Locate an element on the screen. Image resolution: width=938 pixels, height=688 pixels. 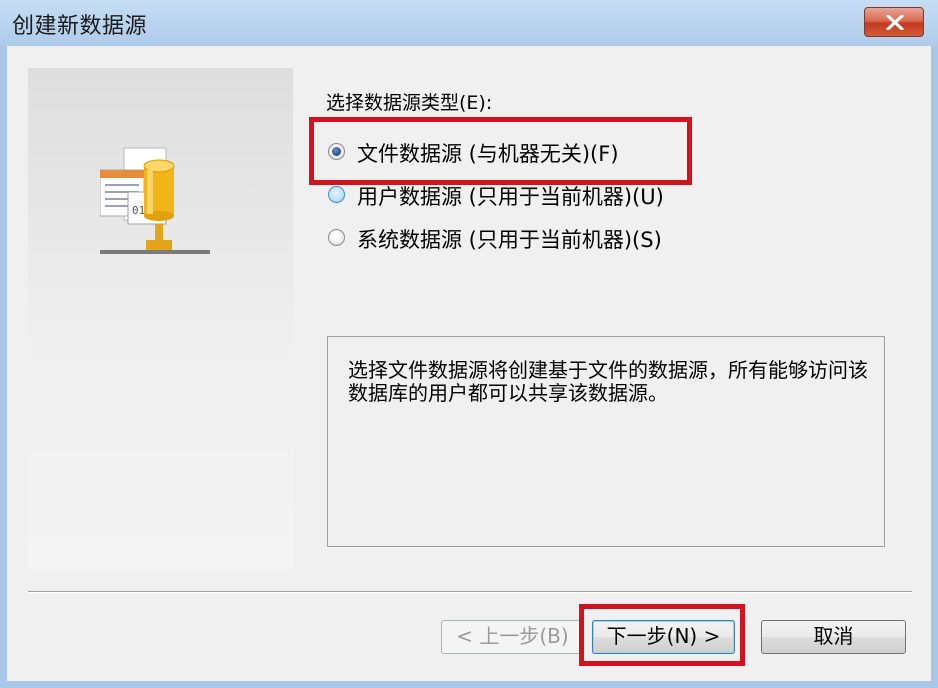
data-source-type-label: 选择数据源类型(E): is located at coordinates (409, 103).